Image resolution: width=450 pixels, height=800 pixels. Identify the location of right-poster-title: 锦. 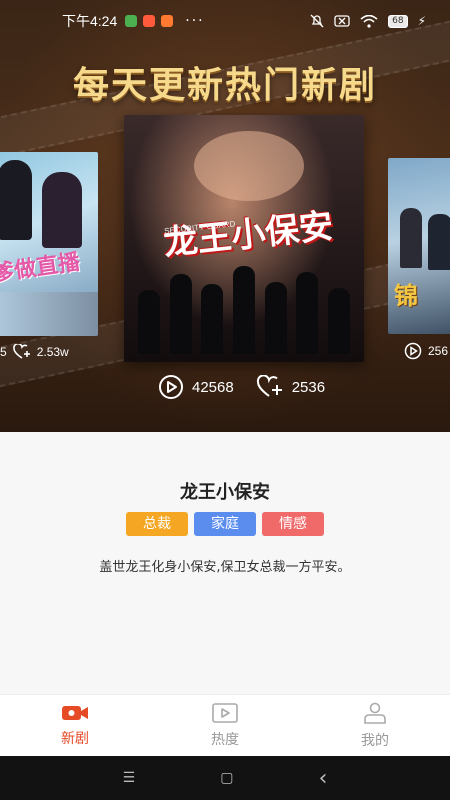
(406, 296).